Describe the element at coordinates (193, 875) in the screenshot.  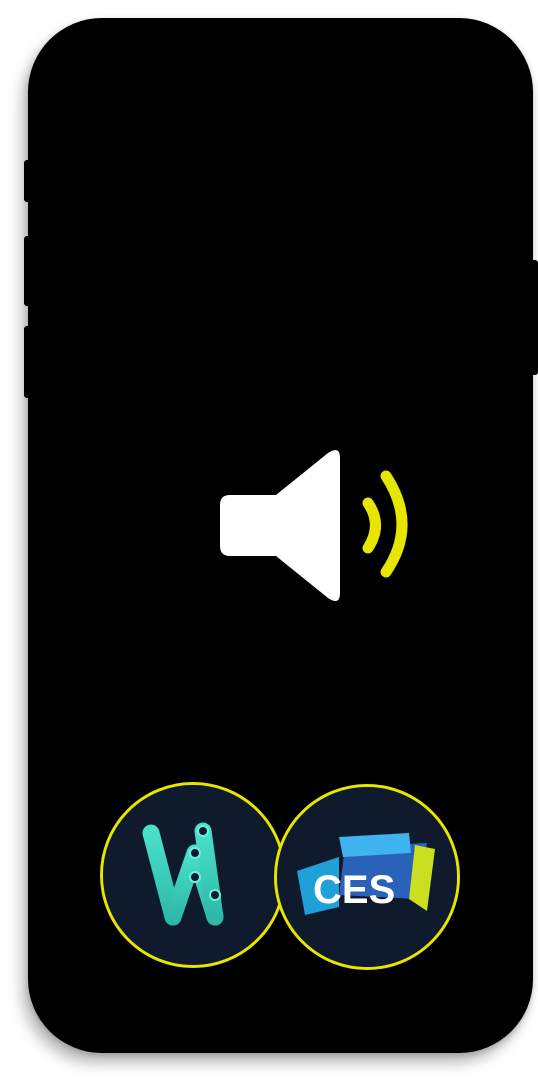
I see `w-logo-icon` at that location.